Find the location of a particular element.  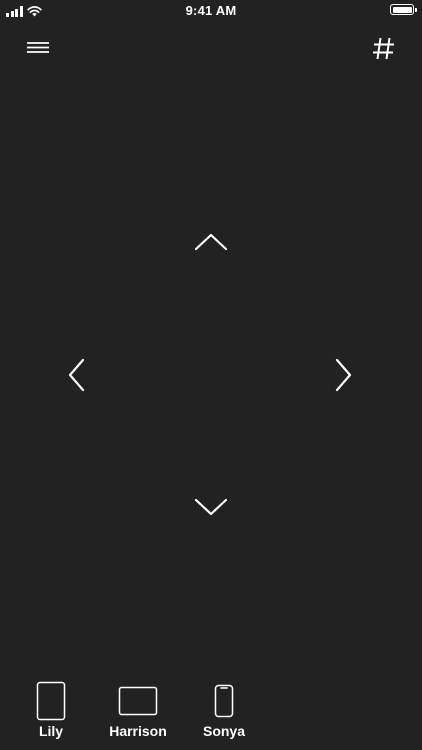

device-label: Lily is located at coordinates (51, 731).